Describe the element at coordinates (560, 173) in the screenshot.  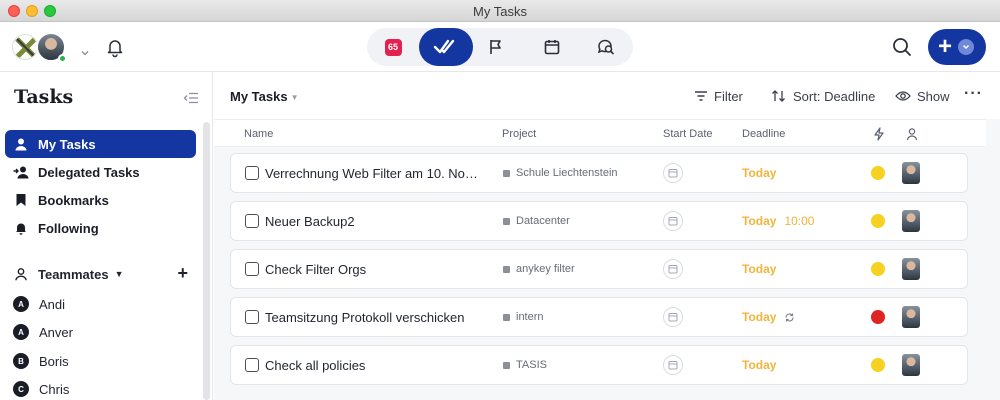
I see `task-project: Schule Liechtenstein` at that location.